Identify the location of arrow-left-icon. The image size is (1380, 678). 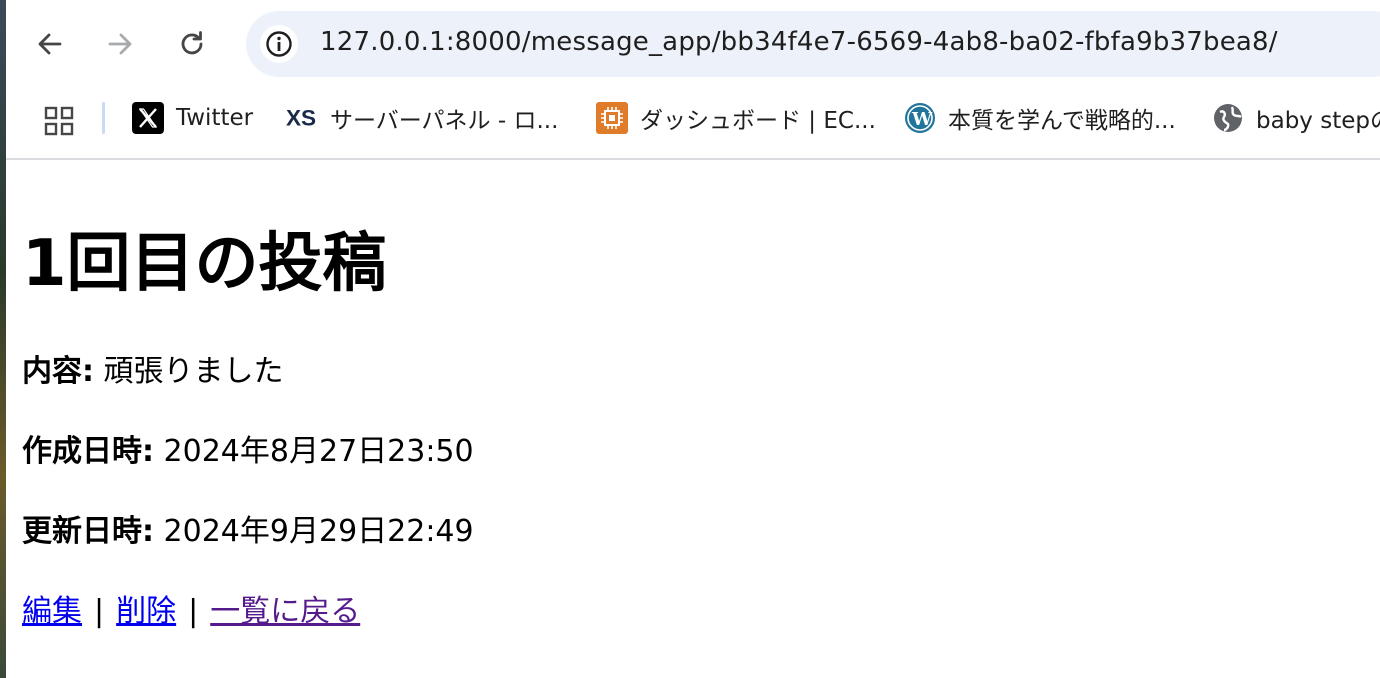
(50, 44).